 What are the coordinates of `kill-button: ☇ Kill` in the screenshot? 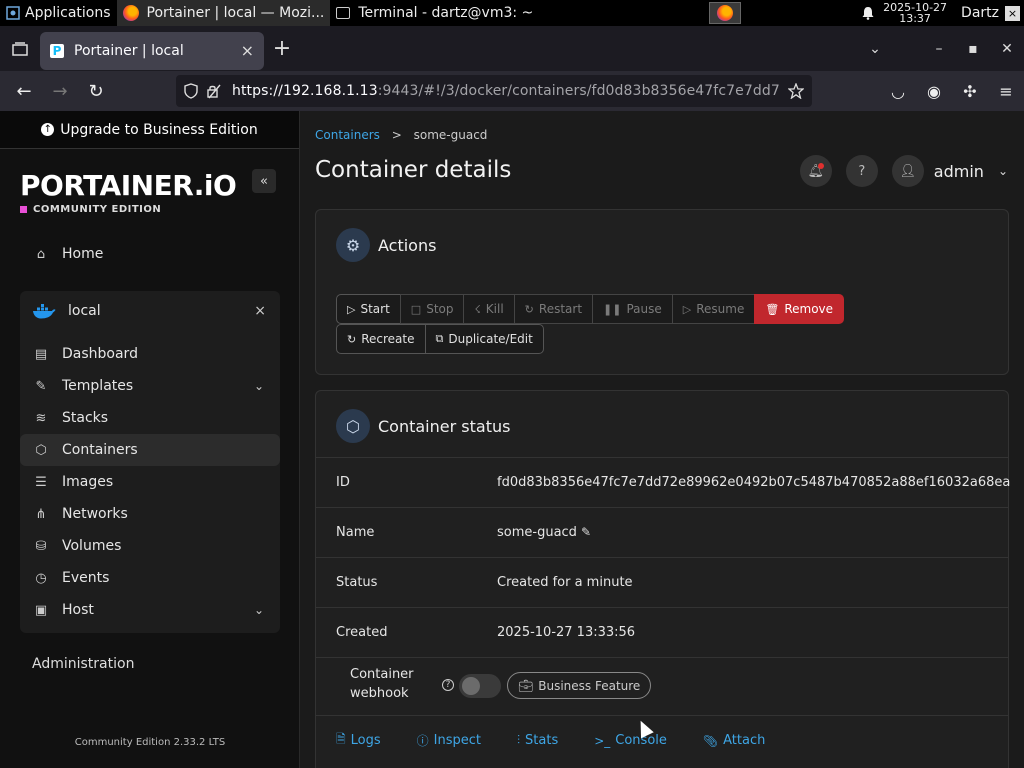 It's located at (489, 309).